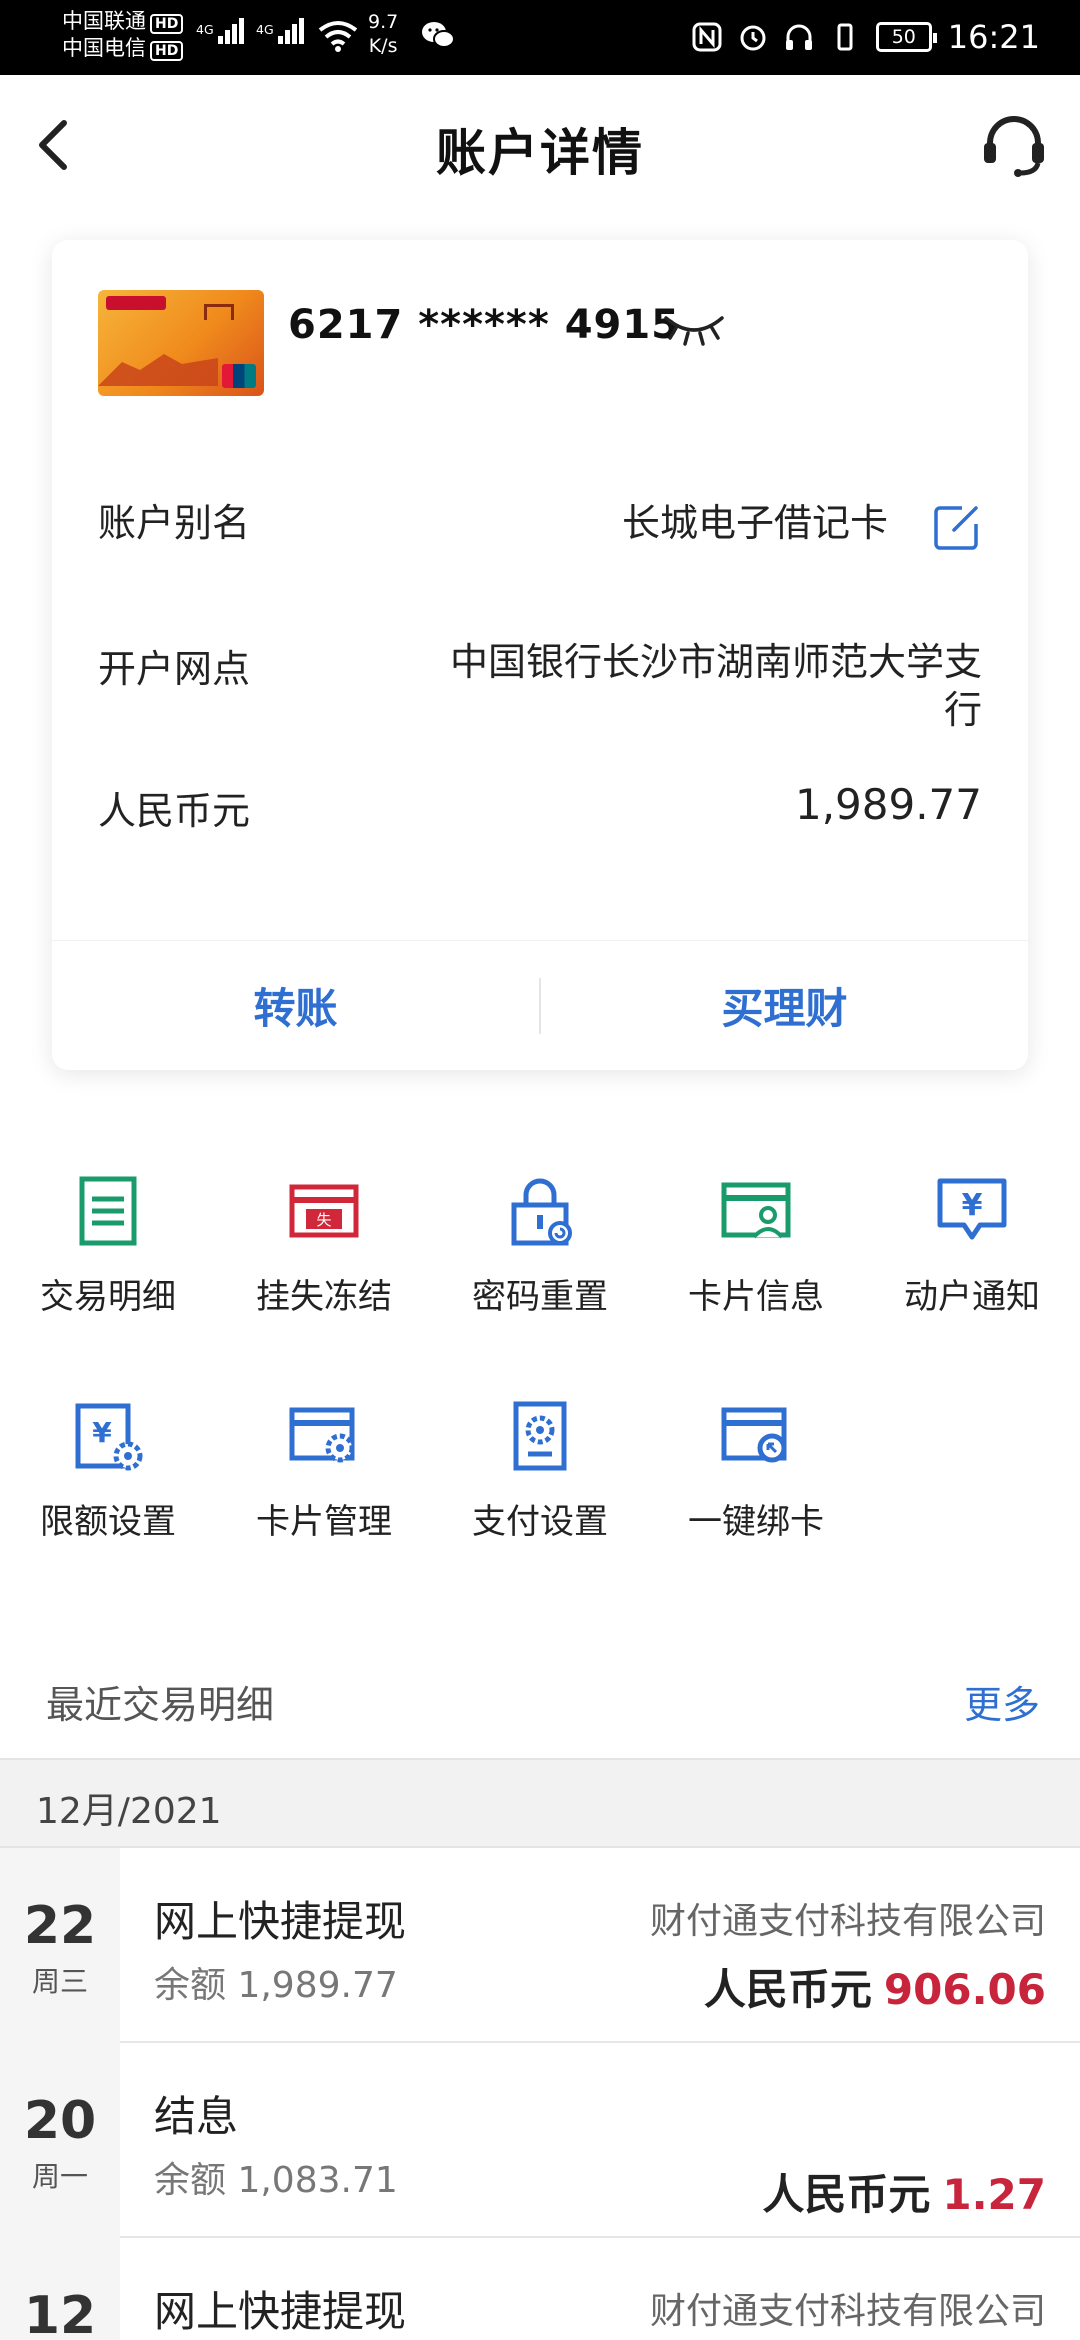 The image size is (1080, 2340). I want to click on grid-item-password-reset: 密码重置, so click(540, 1255).